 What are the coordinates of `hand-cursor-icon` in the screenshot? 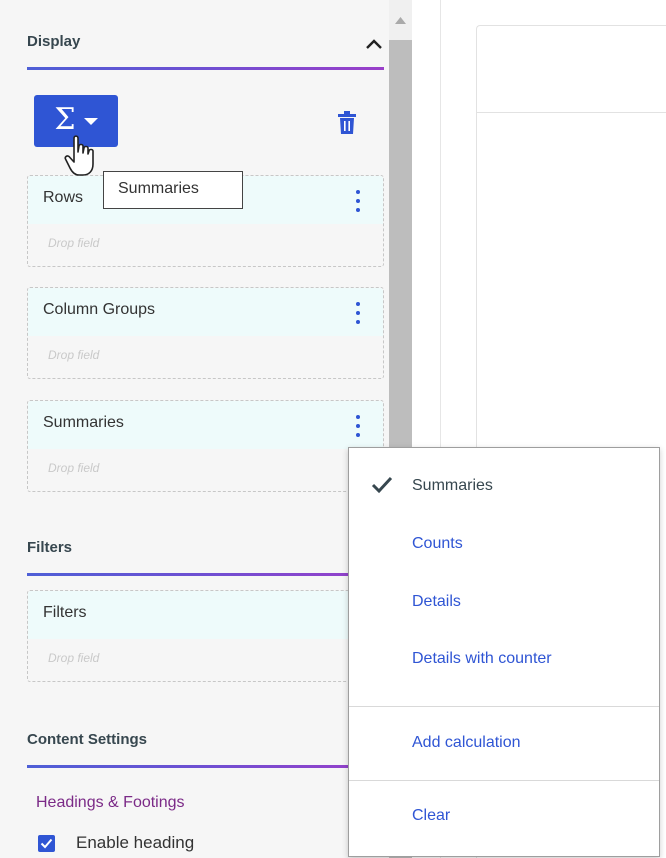 It's located at (79, 155).